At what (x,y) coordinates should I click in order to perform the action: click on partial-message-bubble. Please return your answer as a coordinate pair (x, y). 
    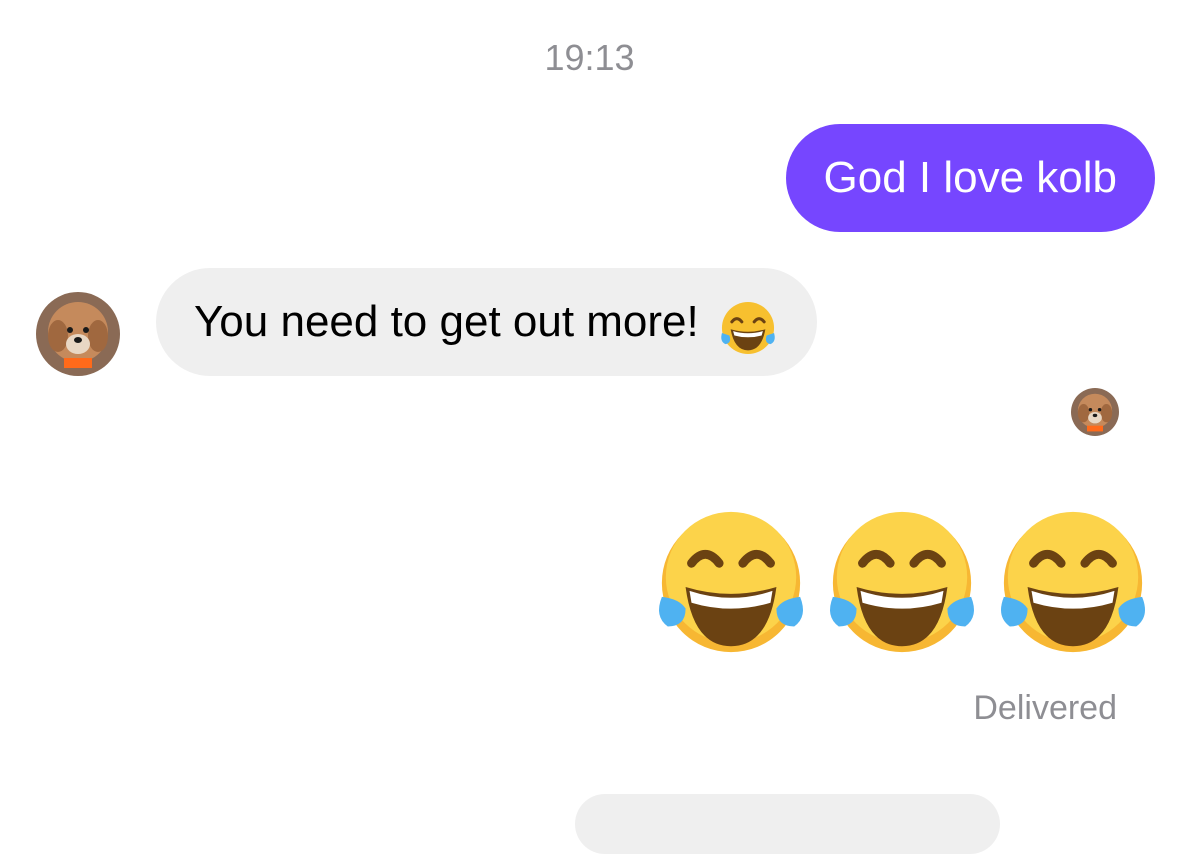
    Looking at the image, I should click on (787, 824).